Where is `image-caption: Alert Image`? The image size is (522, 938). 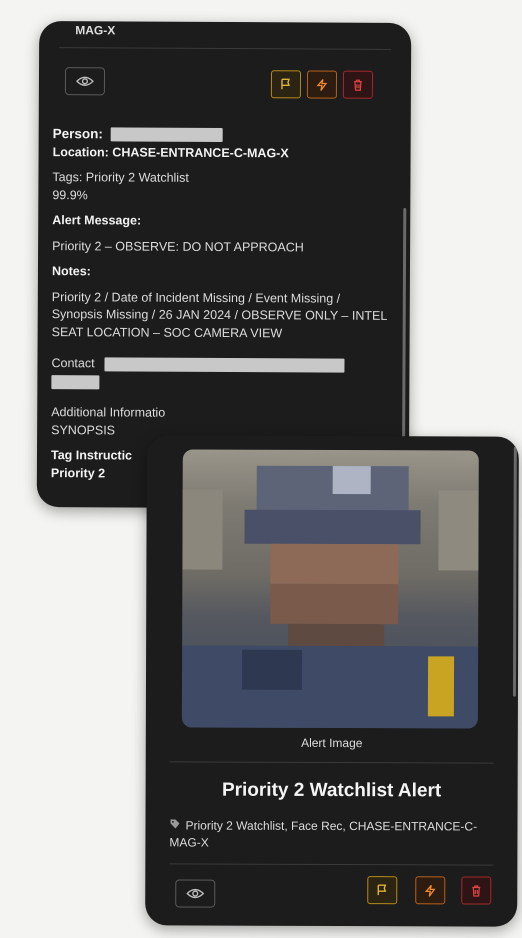 image-caption: Alert Image is located at coordinates (332, 743).